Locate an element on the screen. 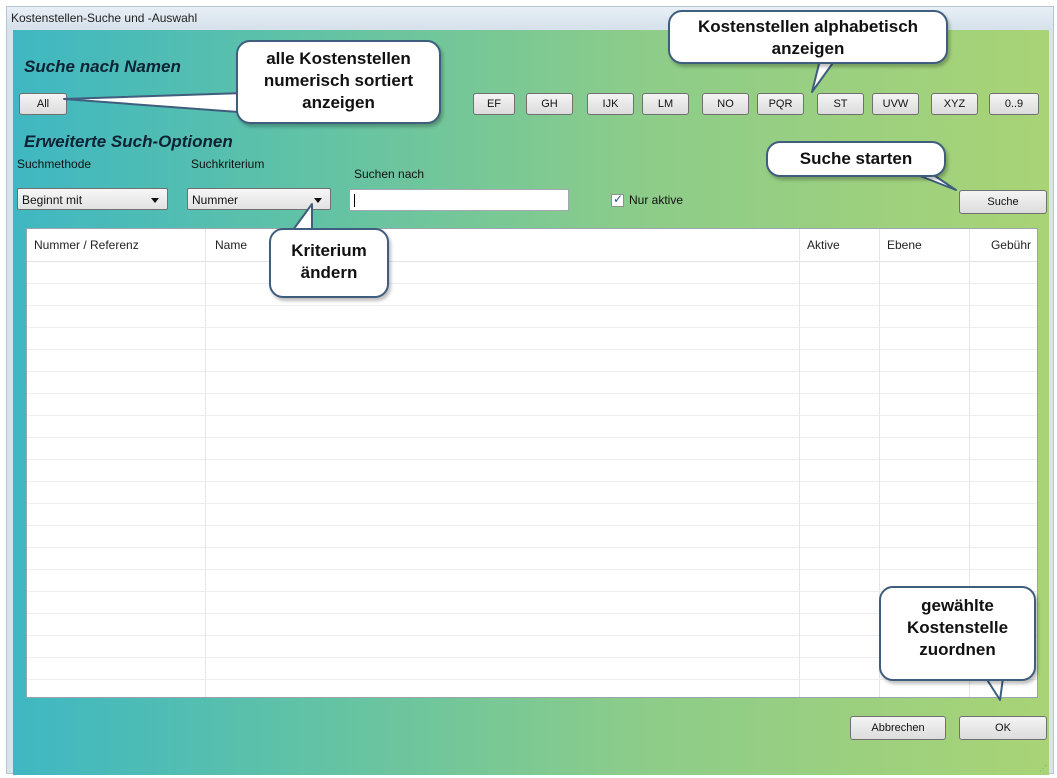 The image size is (1057, 778). callout-tail-criterion is located at coordinates (302, 217).